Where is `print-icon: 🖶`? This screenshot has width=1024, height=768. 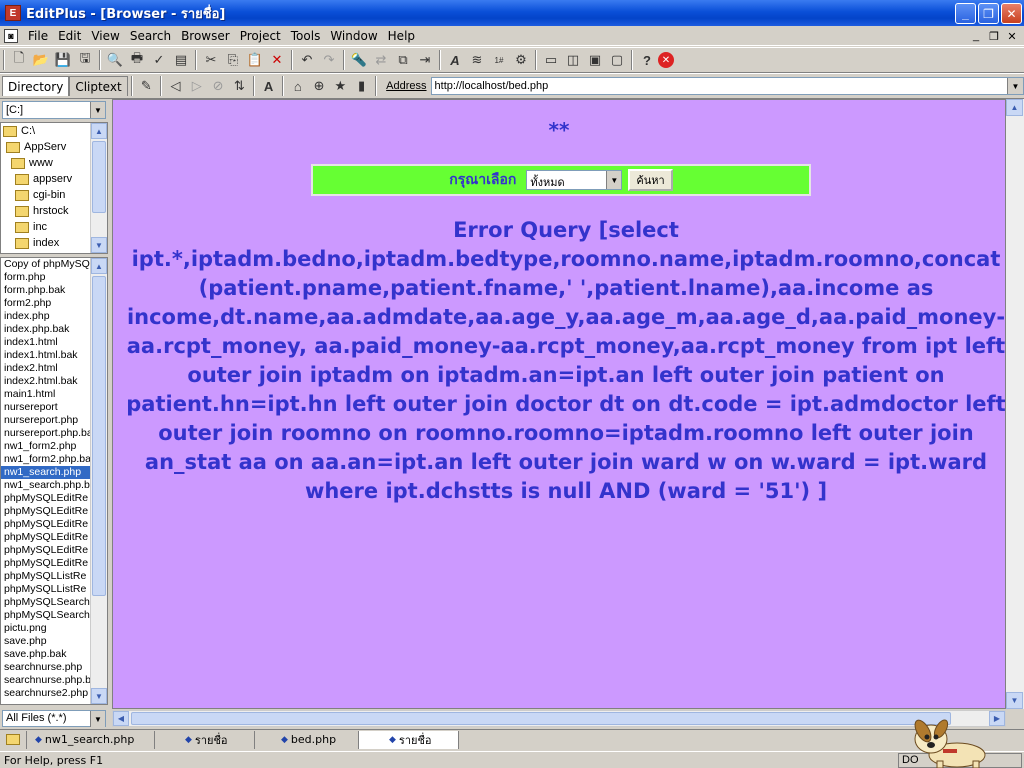
print-icon: 🖶 is located at coordinates (137, 60).